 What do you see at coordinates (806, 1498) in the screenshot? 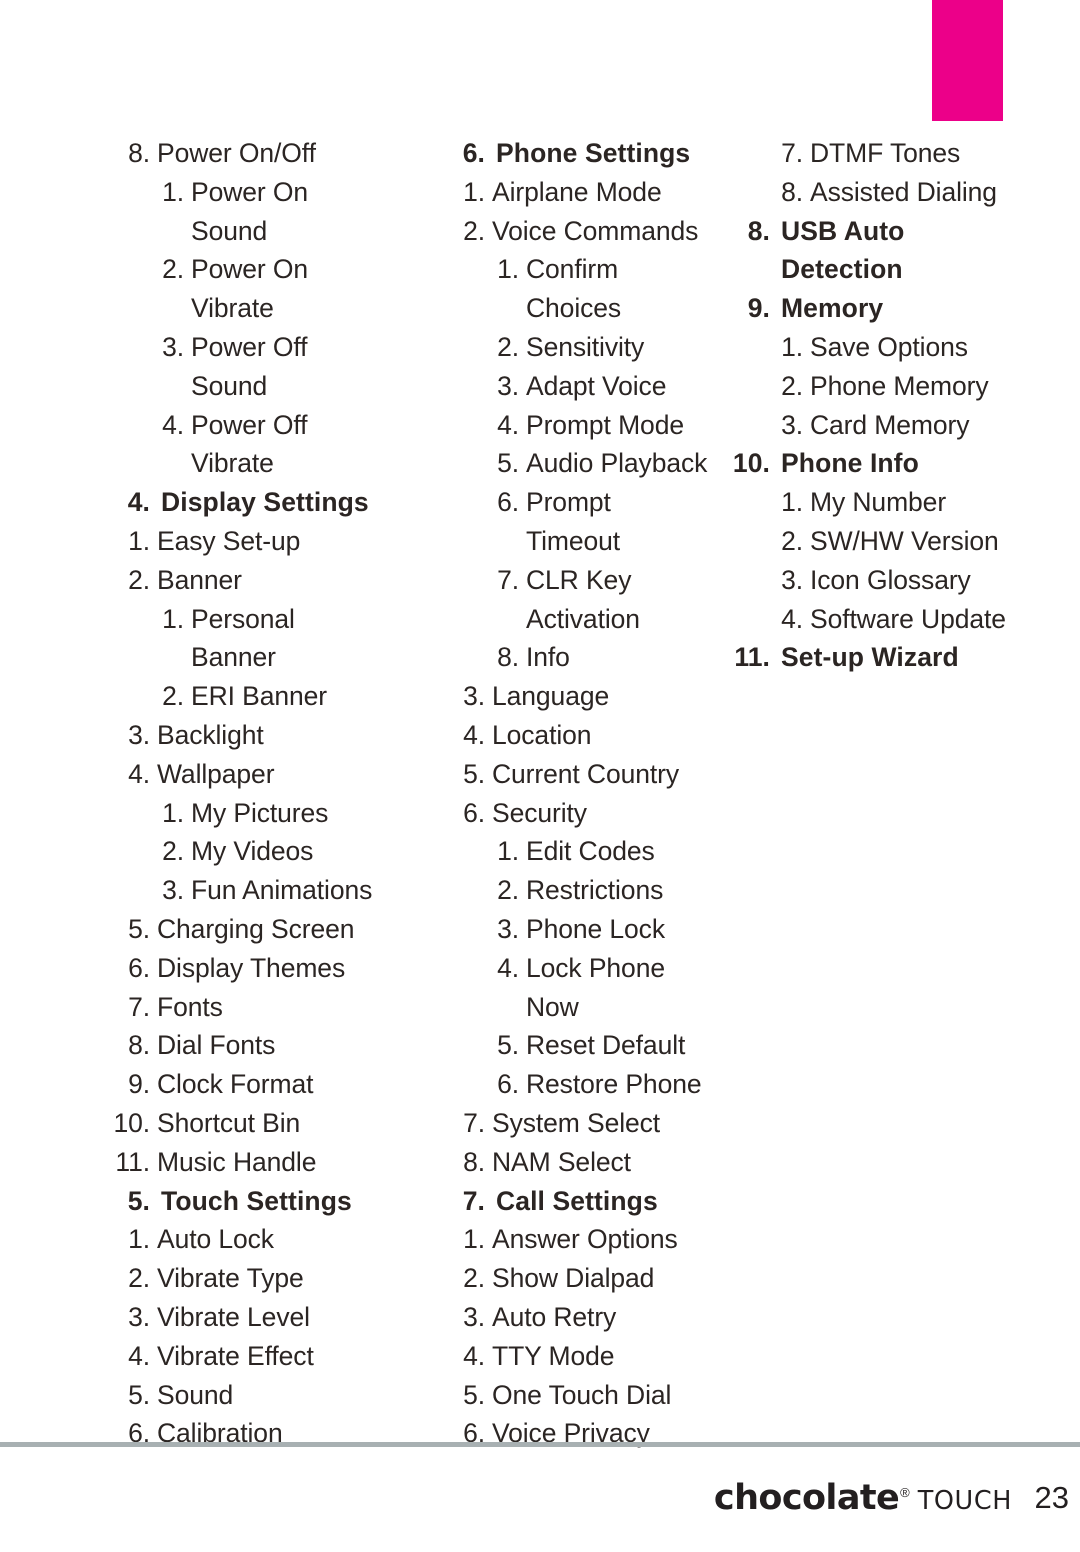
I see `brand-name: chocolate` at bounding box center [806, 1498].